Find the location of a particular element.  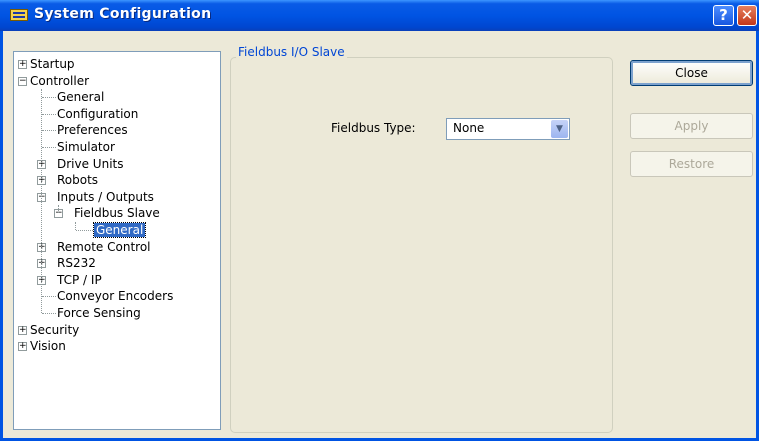

tree-item-label: Configuration is located at coordinates (98, 113).